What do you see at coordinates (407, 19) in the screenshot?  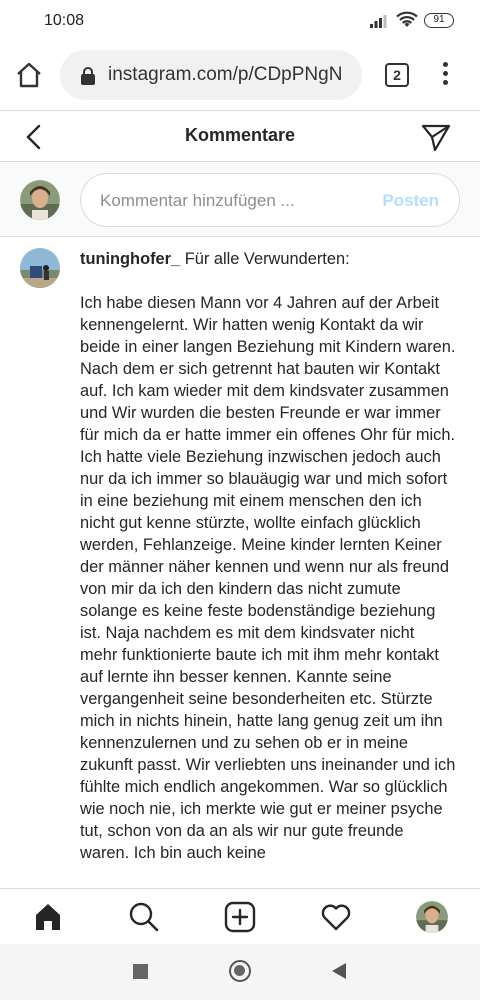 I see `wifi-icon` at bounding box center [407, 19].